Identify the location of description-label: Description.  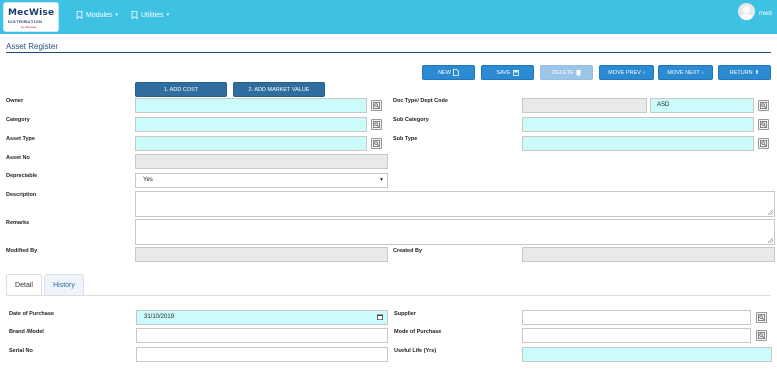
(21, 195).